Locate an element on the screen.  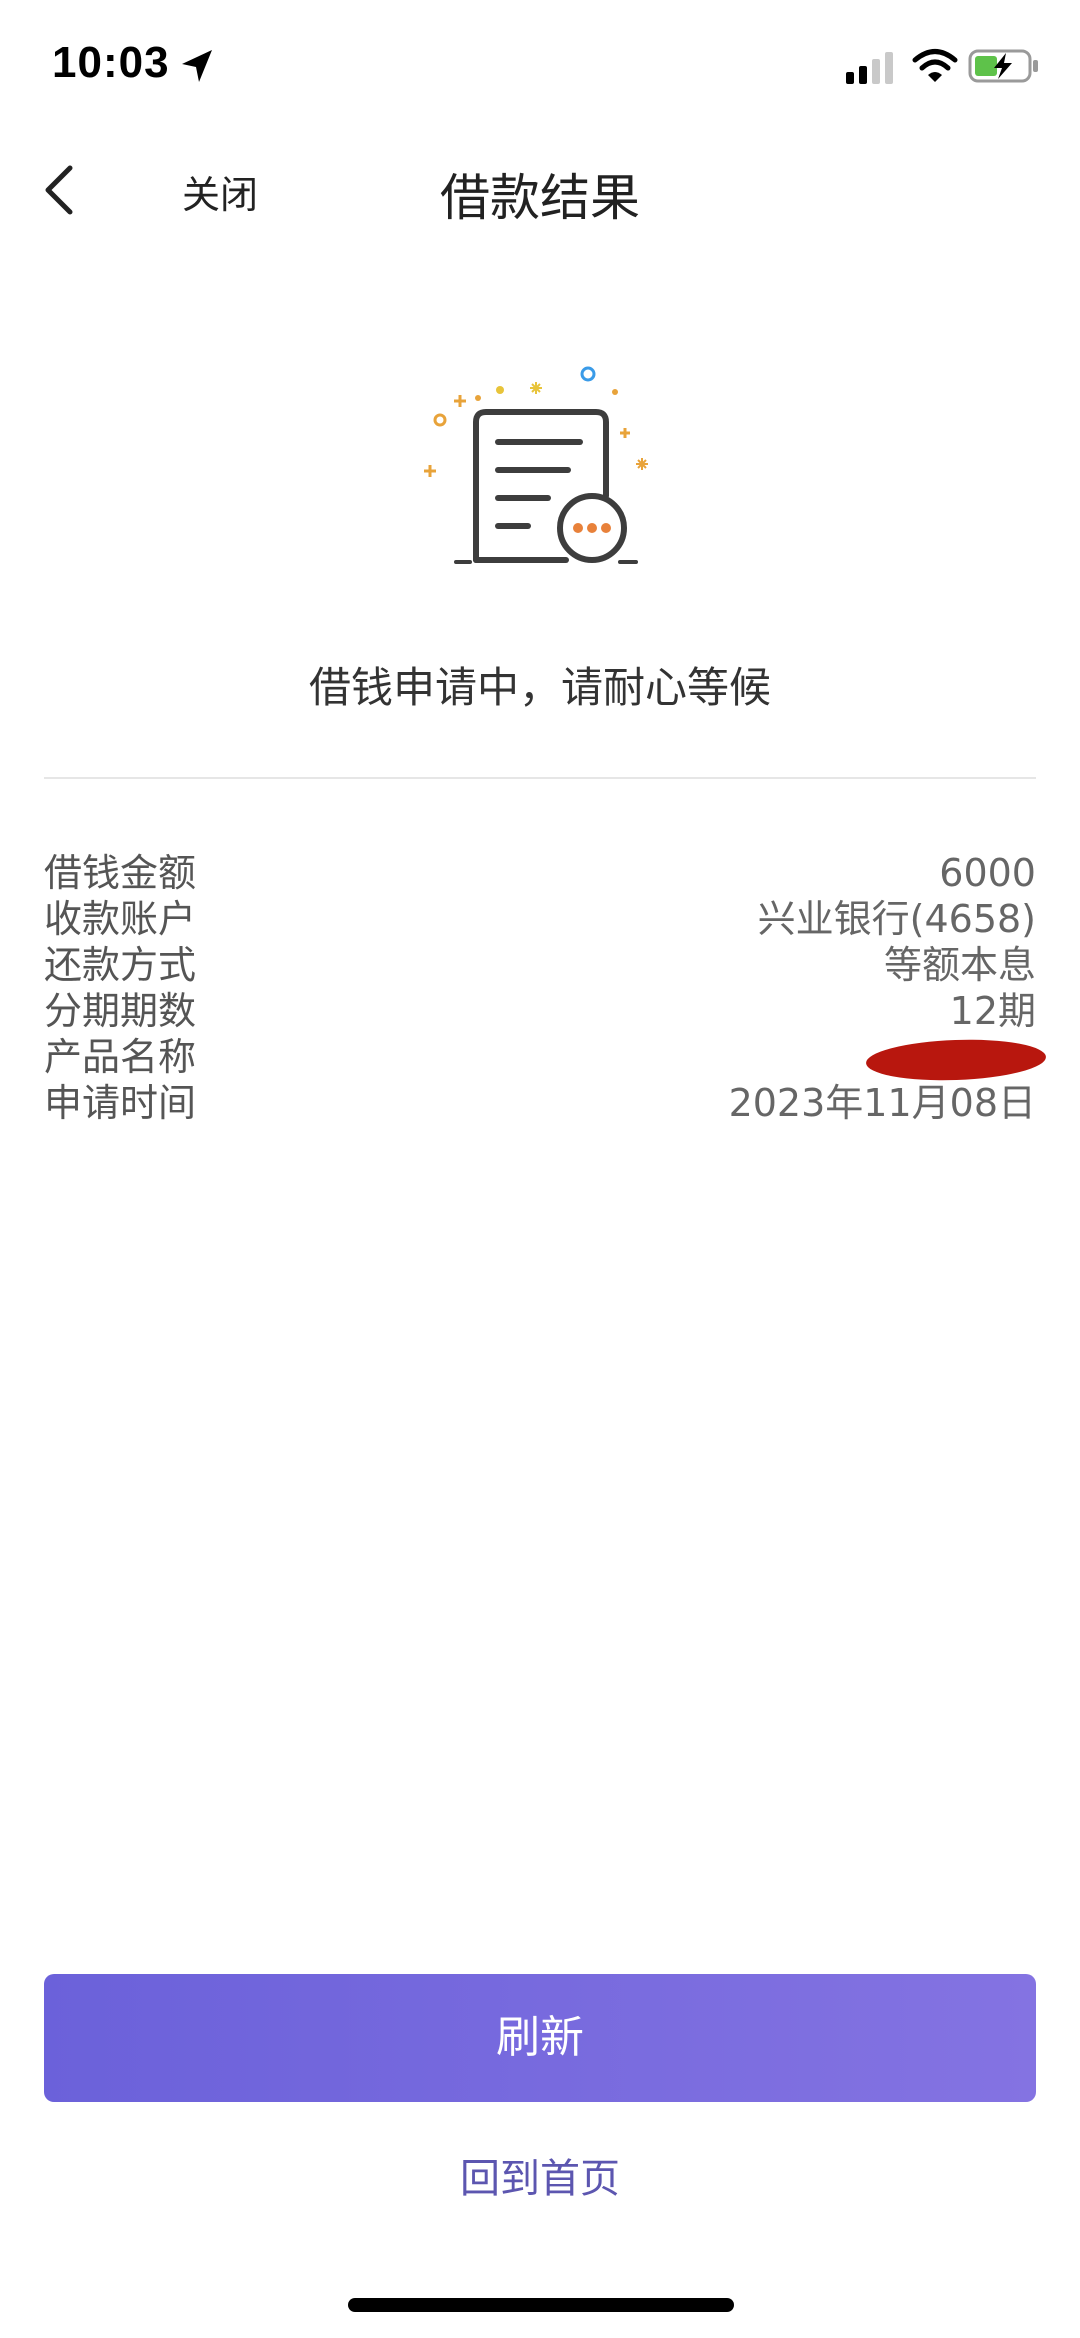
detail-row-product-name: 产品名称 is located at coordinates (545, 1059).